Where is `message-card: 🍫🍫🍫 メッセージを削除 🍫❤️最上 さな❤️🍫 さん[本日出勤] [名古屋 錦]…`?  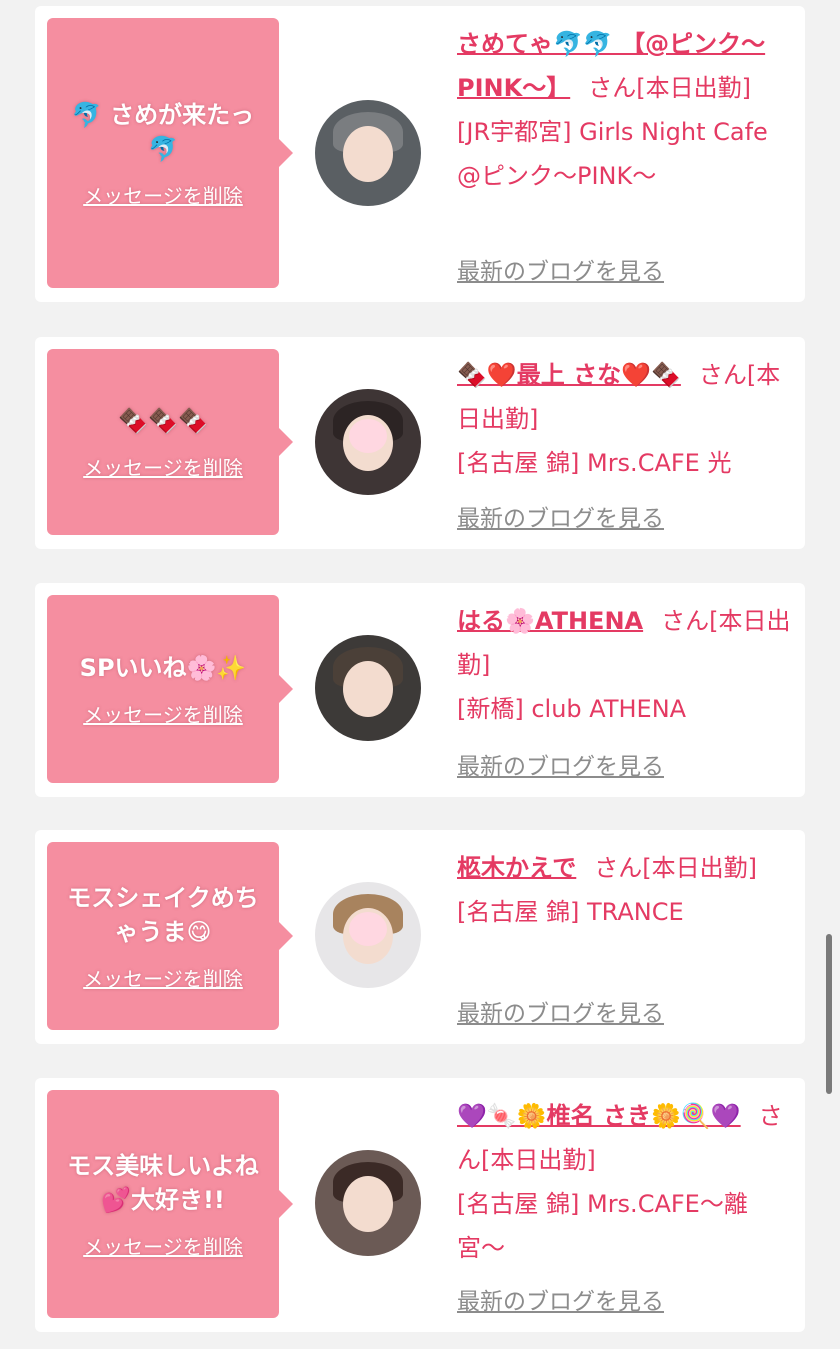
message-card: 🍫🍫🍫 メッセージを削除 🍫❤️最上 さな❤️🍫 さん[本日出勤] [名古屋 錦]… is located at coordinates (420, 443).